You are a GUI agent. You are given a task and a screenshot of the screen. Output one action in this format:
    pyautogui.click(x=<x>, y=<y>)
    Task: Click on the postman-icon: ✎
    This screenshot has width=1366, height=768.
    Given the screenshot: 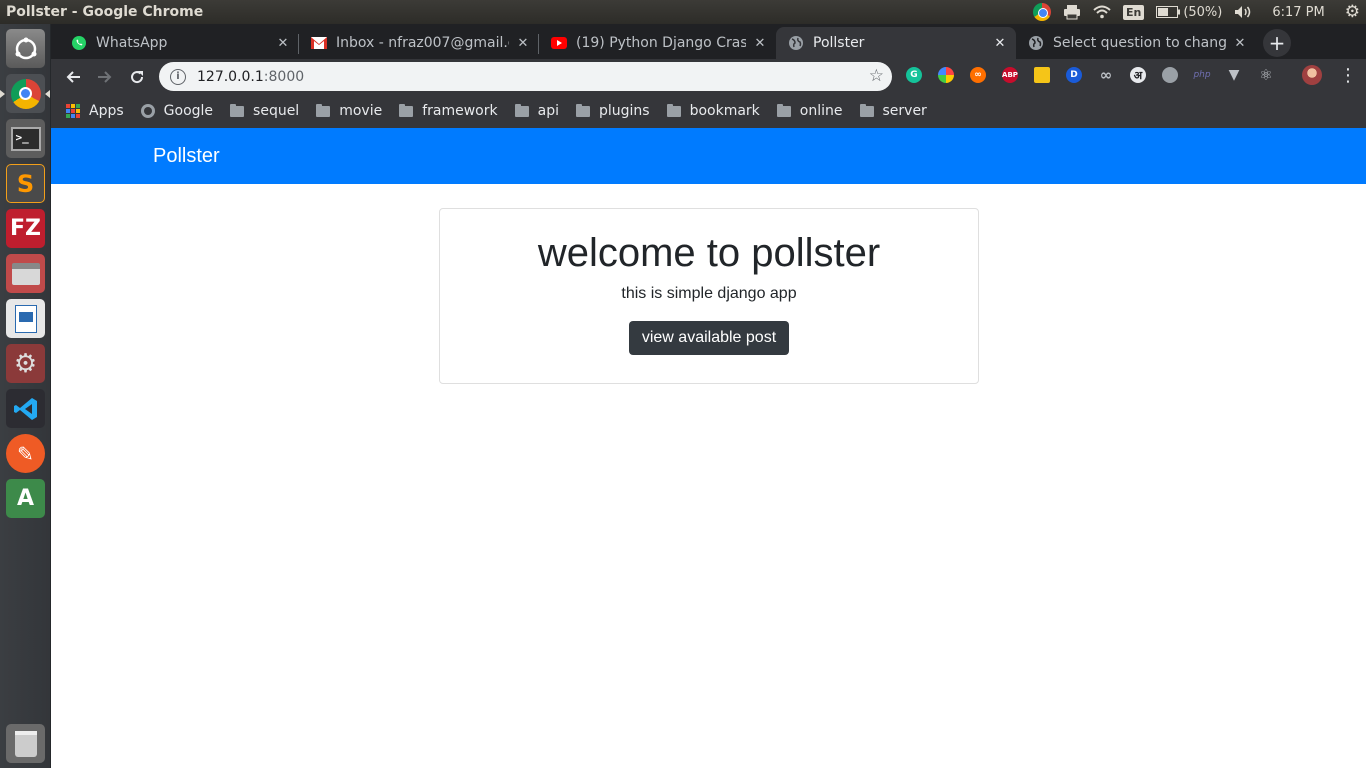 What is the action you would take?
    pyautogui.click(x=25, y=453)
    